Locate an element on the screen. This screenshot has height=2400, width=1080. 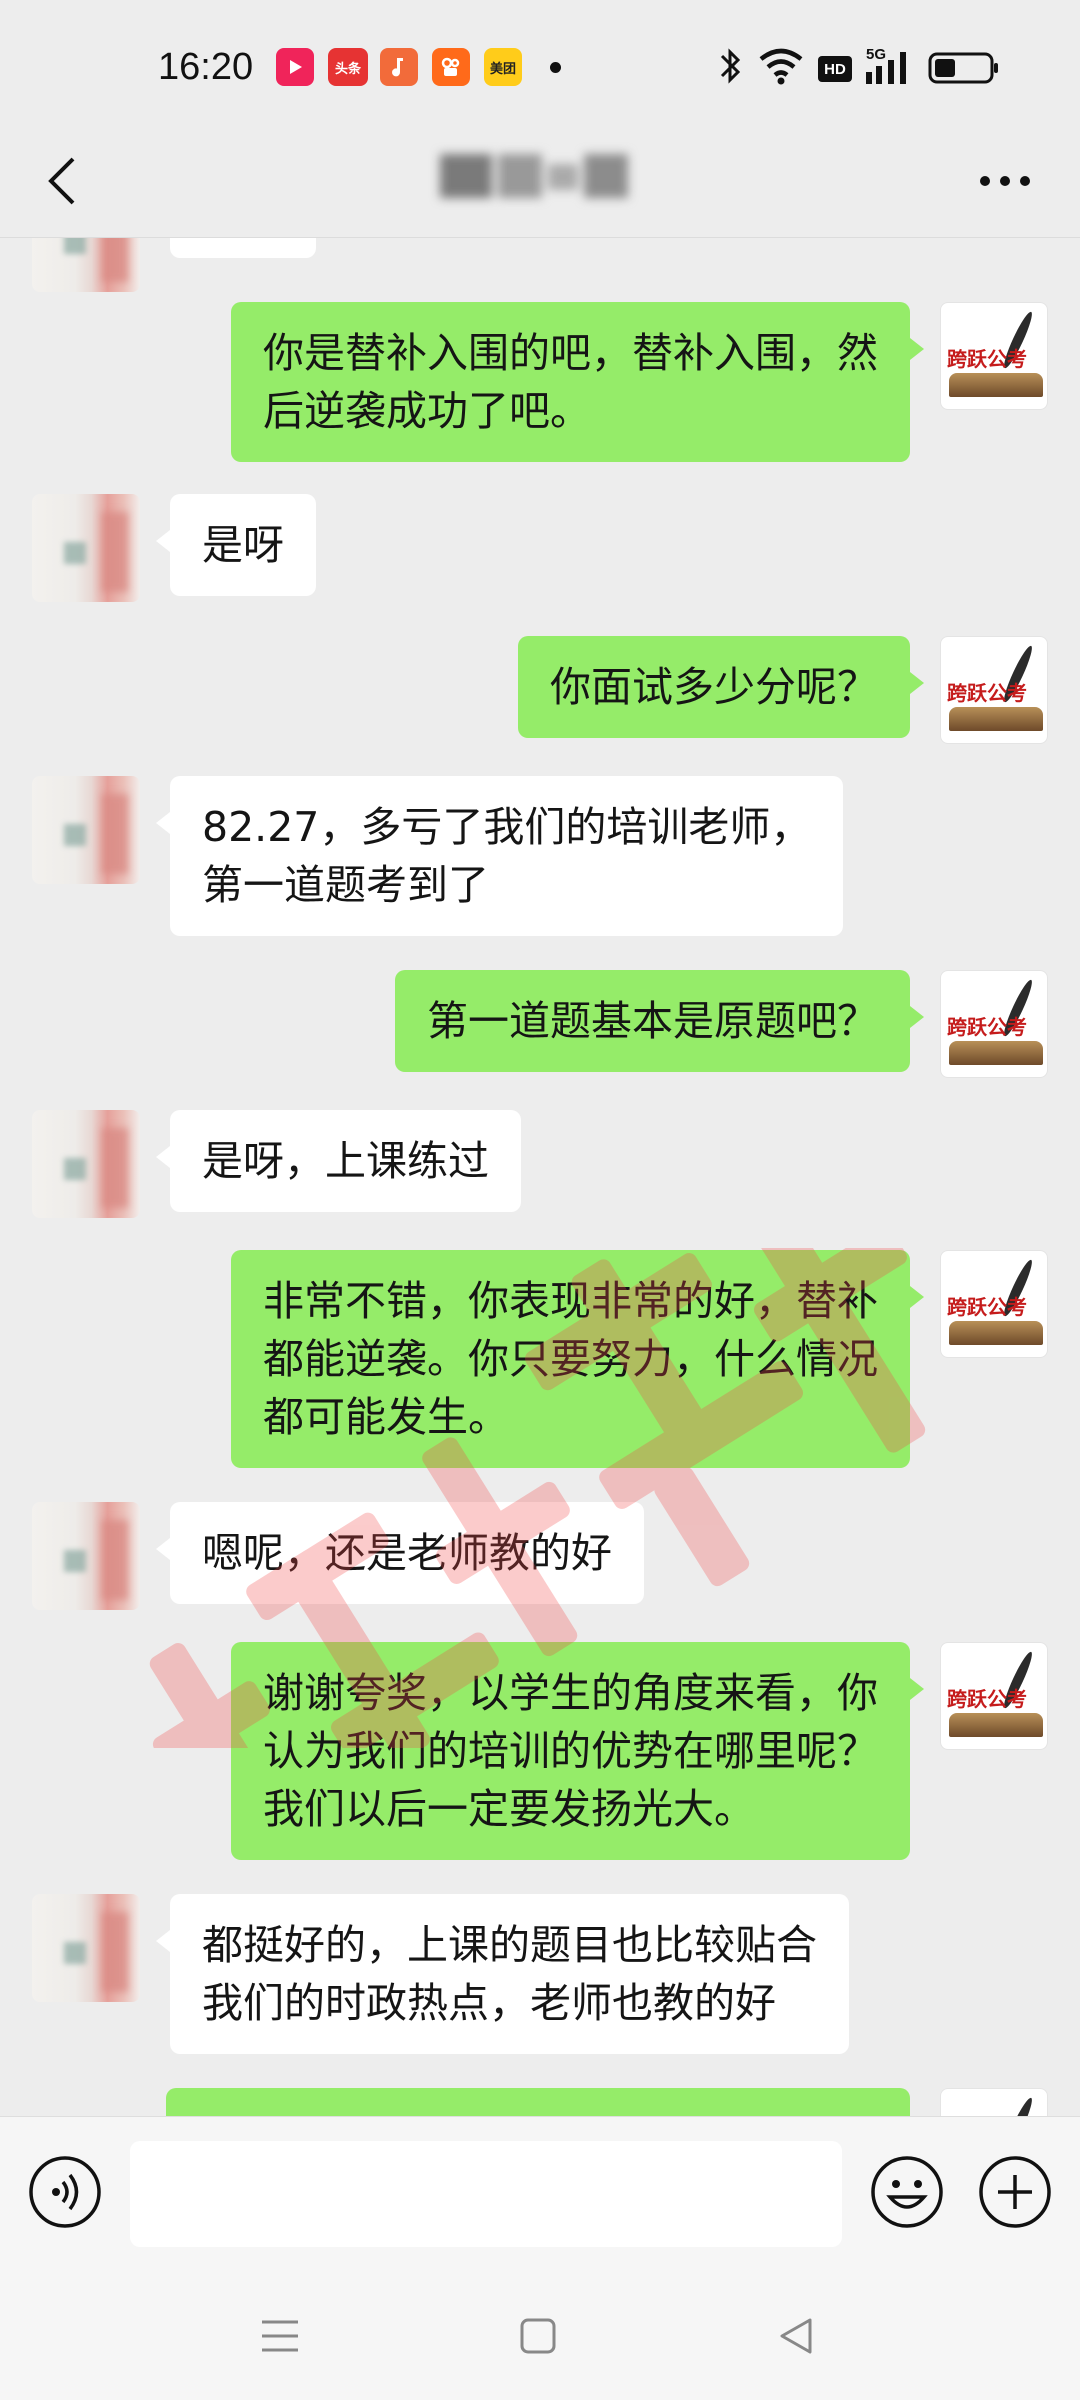
chat-title is located at coordinates (535, 176).